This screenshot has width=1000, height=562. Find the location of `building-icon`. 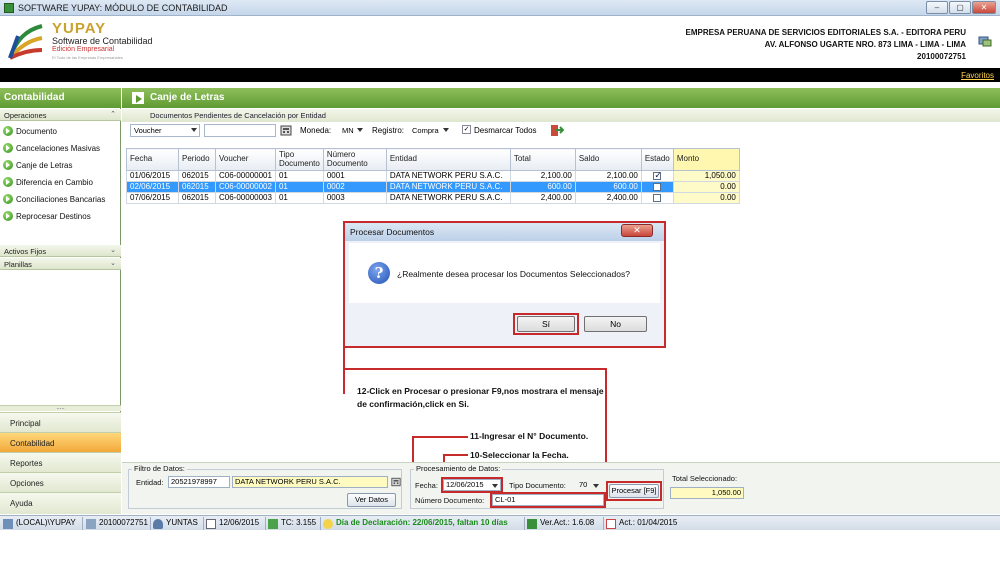

building-icon is located at coordinates (91, 524).